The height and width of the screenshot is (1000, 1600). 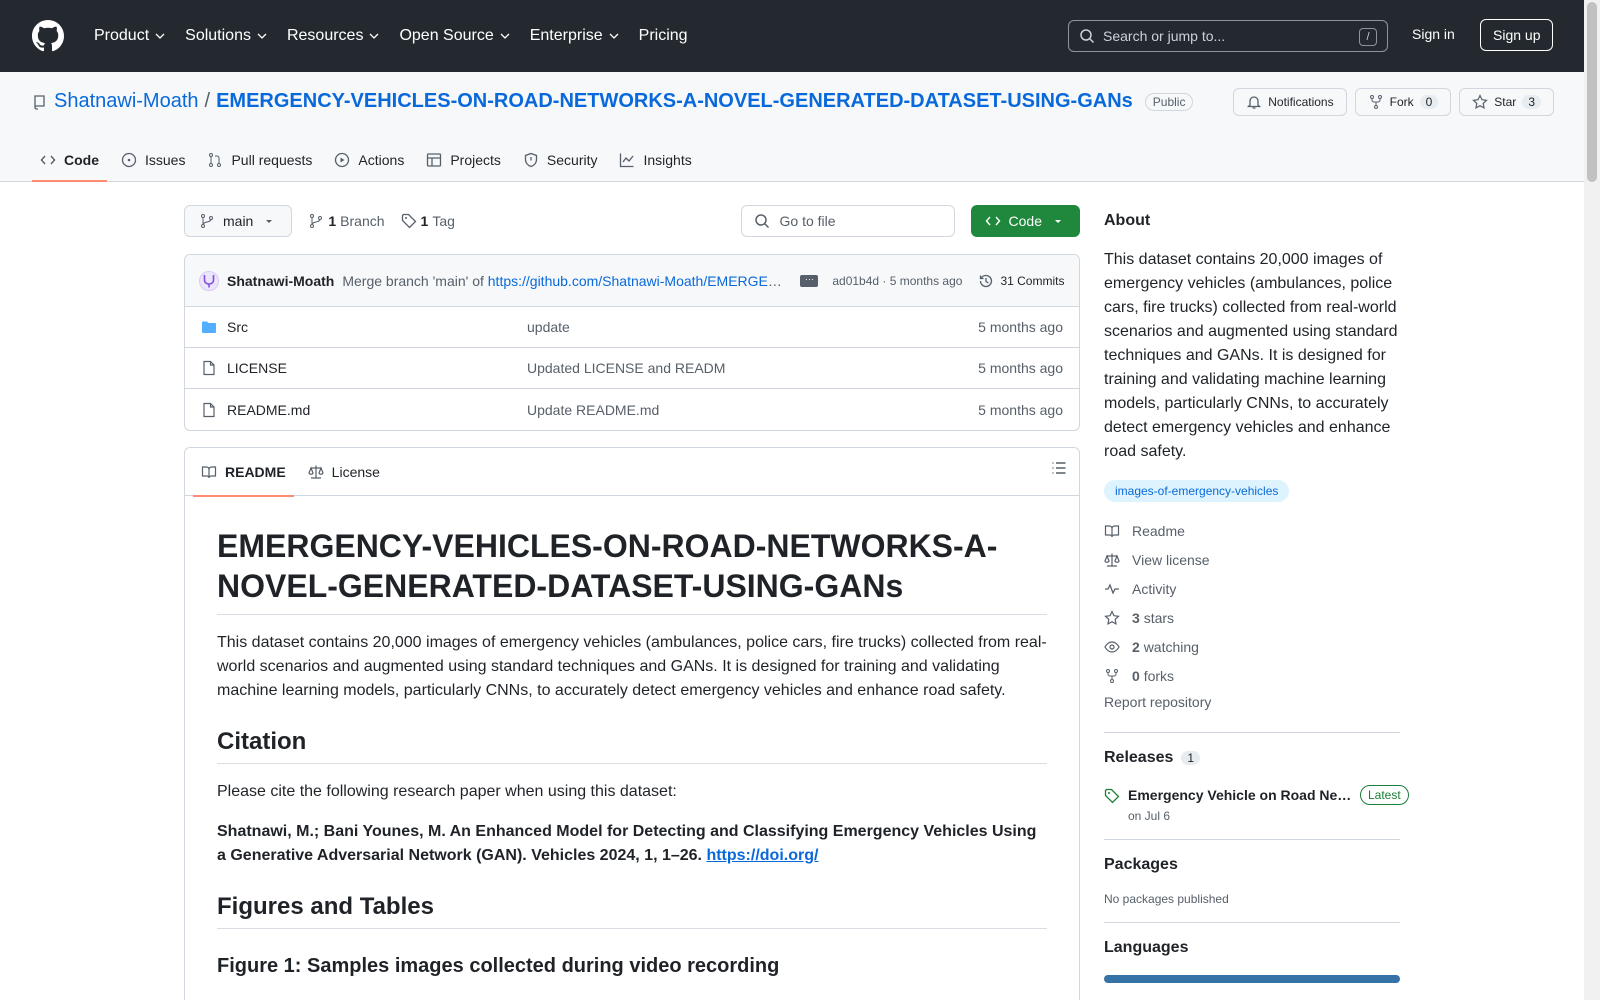 I want to click on tab-code-label: Code, so click(x=81, y=160).